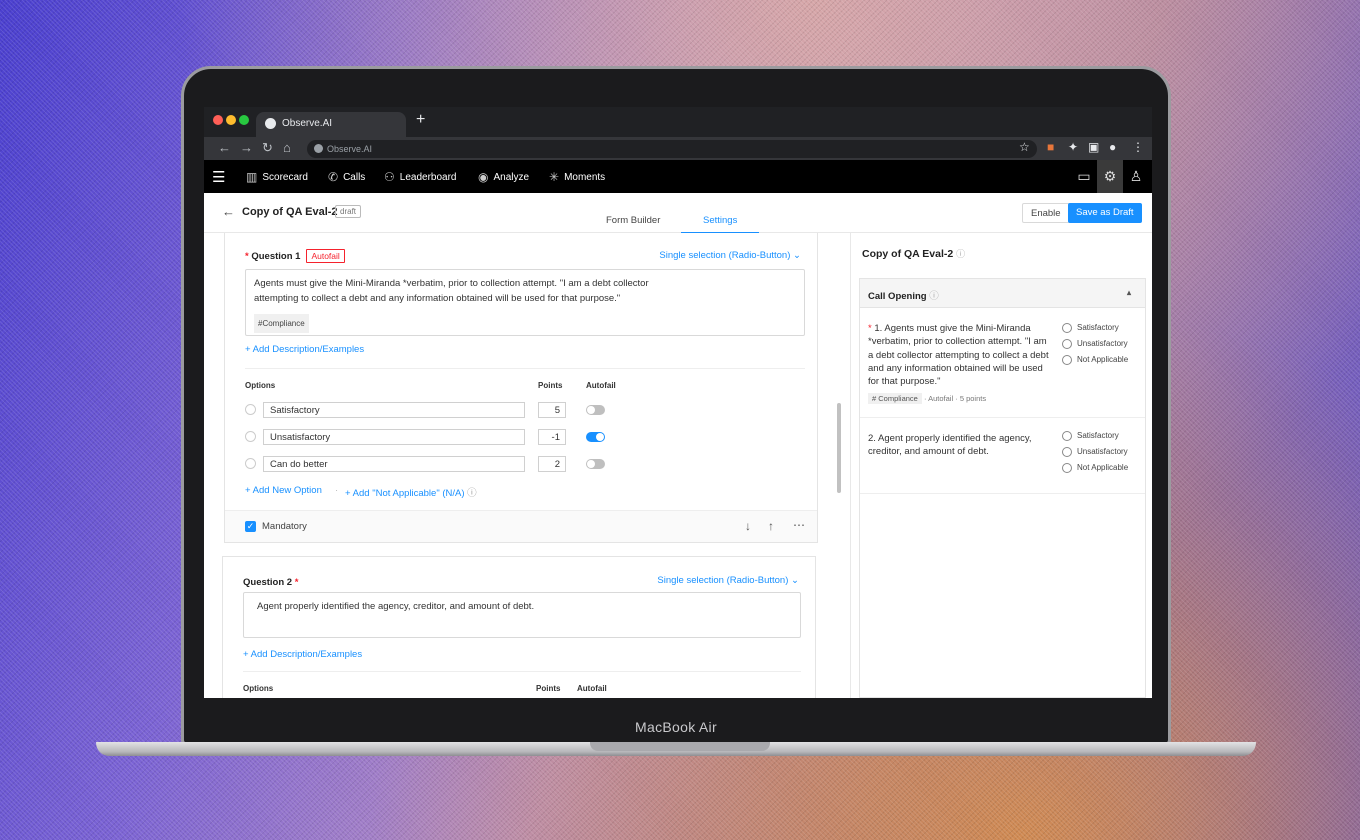  Describe the element at coordinates (318, 148) in the screenshot. I see `site-icon` at that location.